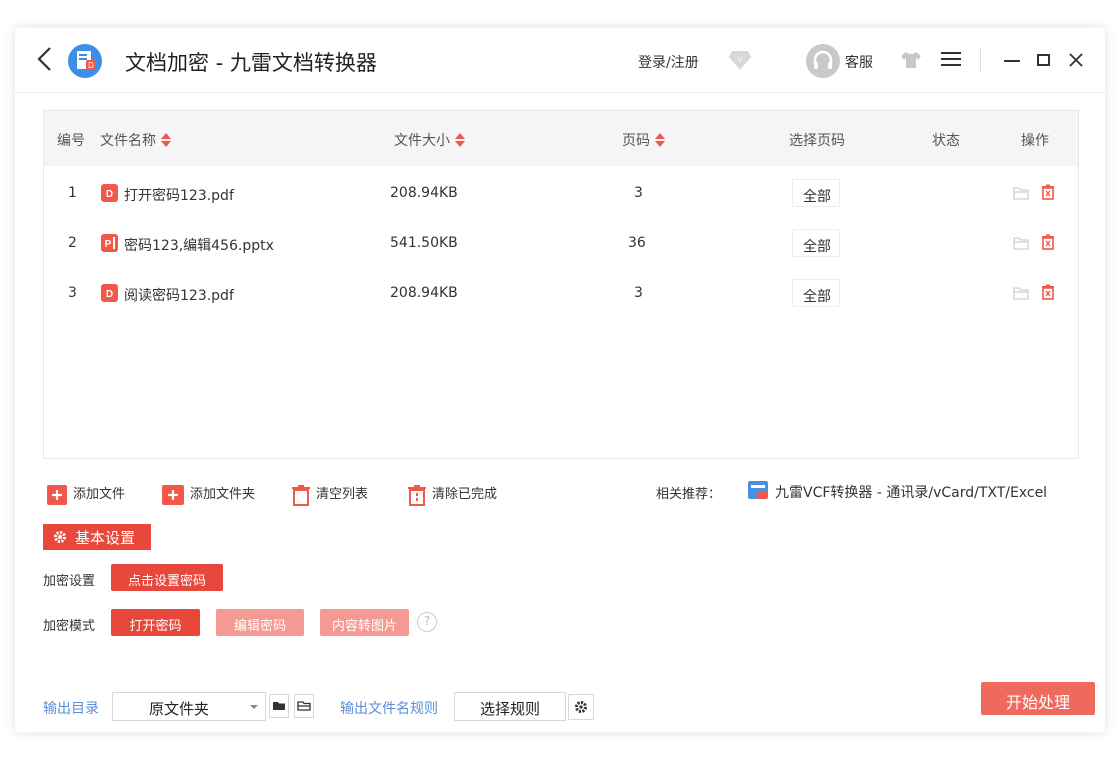  I want to click on encrypt-settings-label: 加密设置, so click(69, 581).